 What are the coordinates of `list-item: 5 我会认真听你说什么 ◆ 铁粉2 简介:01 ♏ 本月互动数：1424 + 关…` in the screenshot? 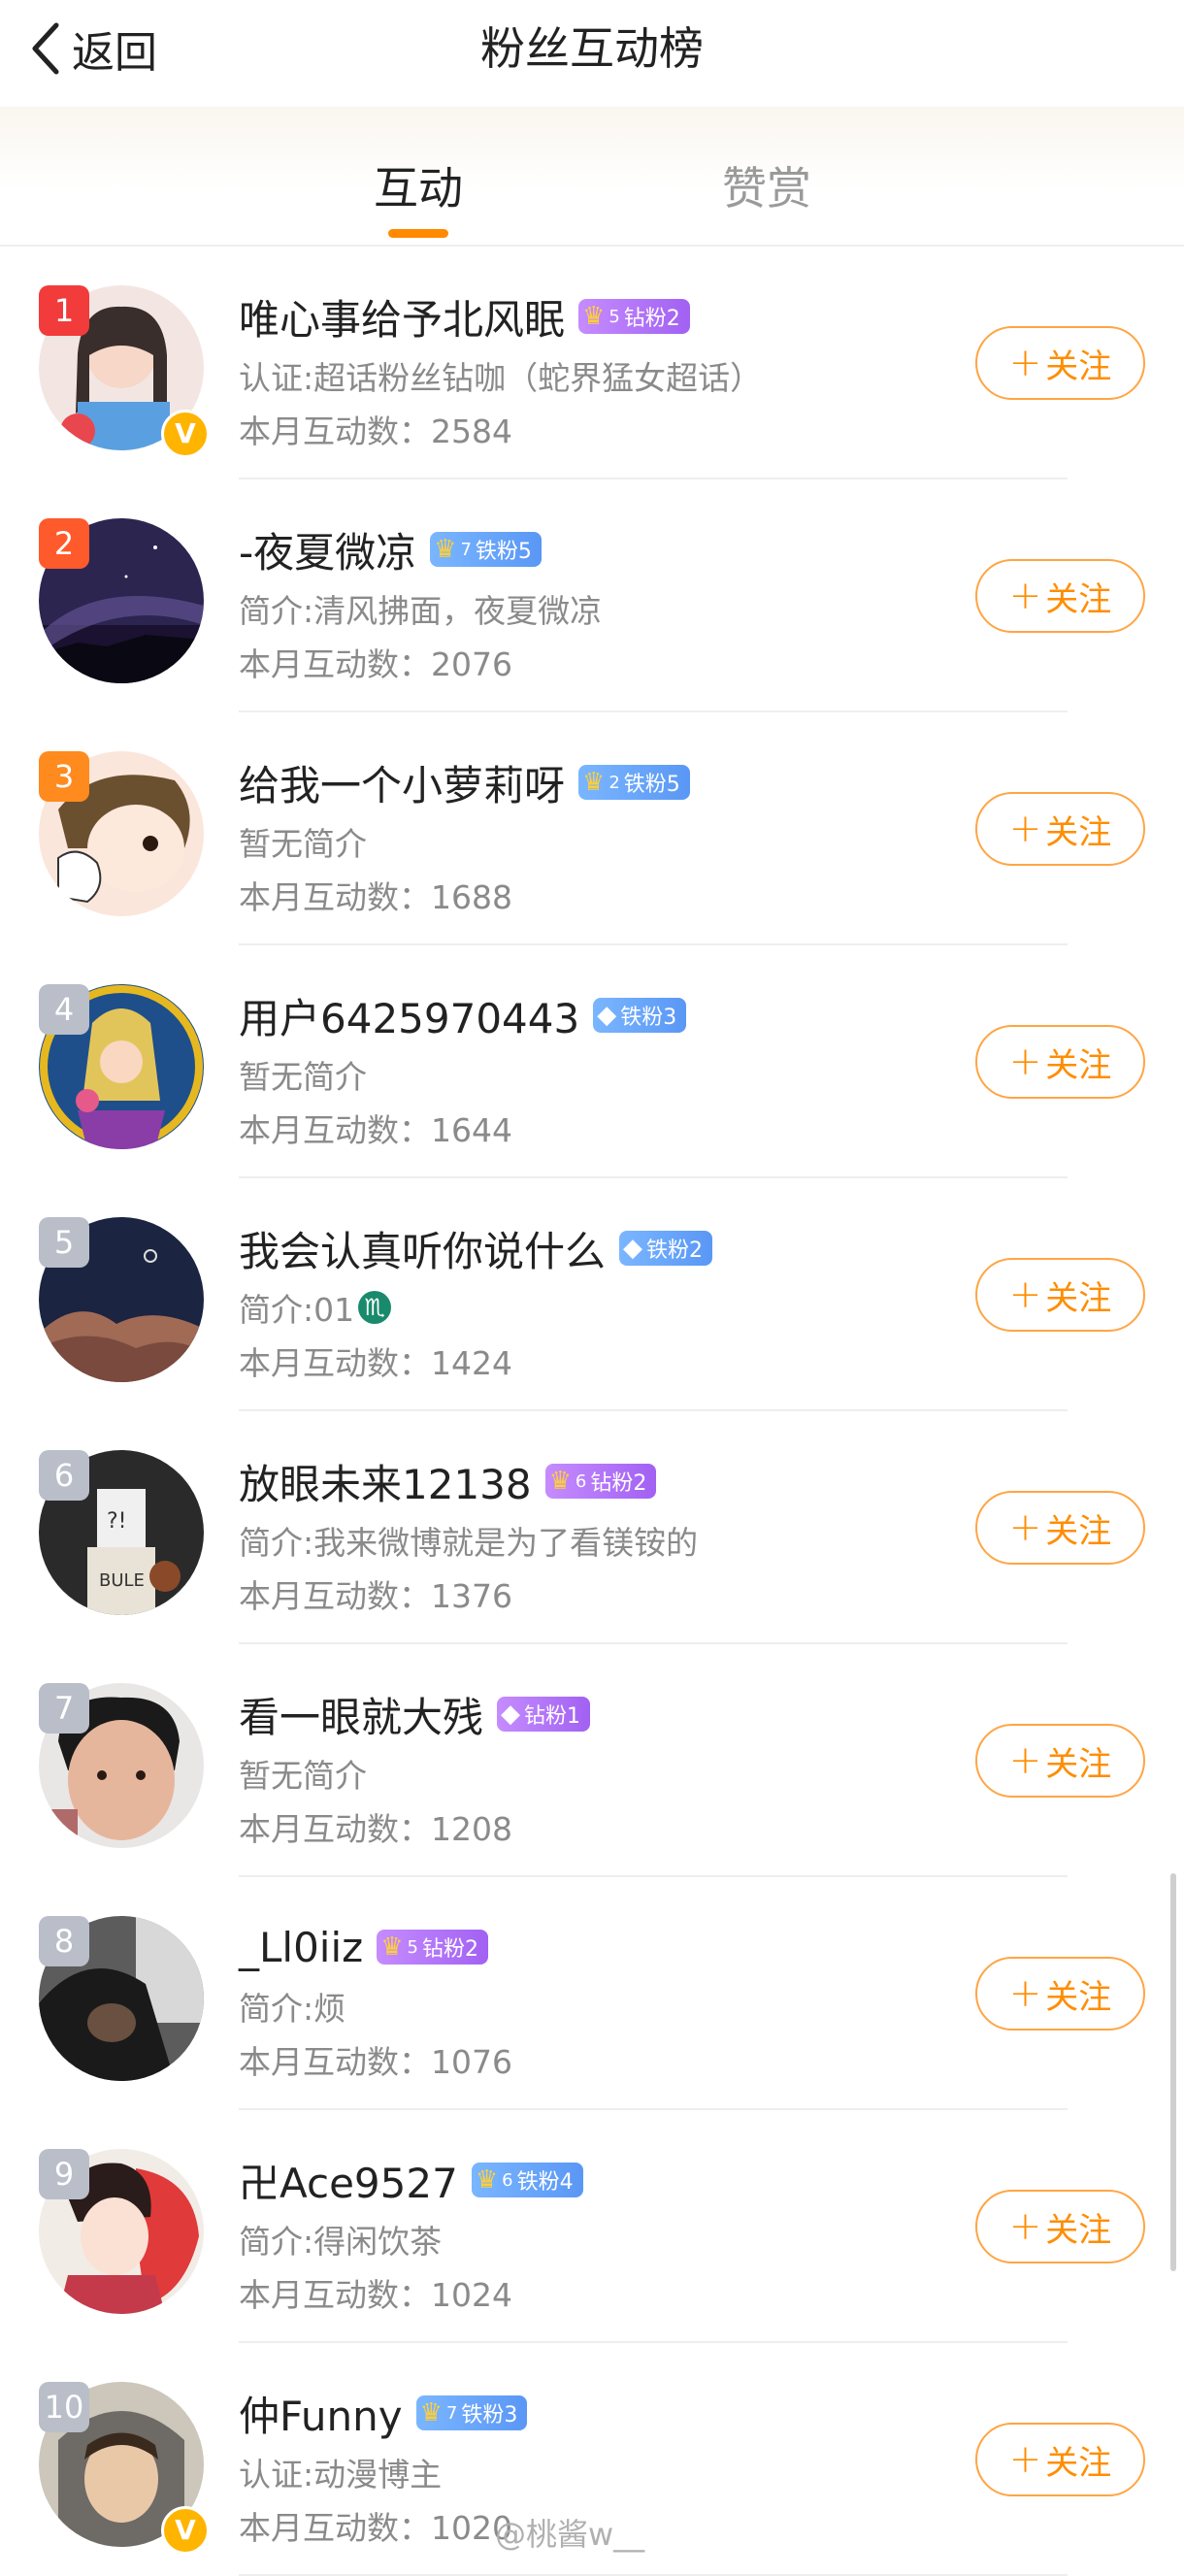 It's located at (592, 1295).